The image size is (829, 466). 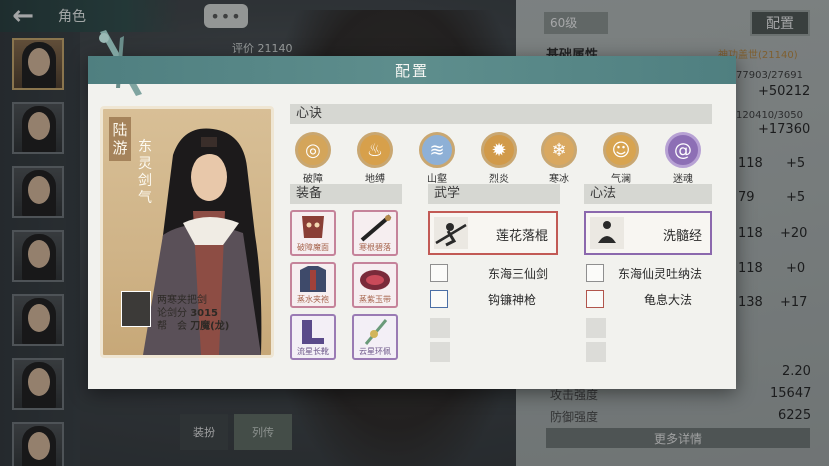 I want to click on method-main-slot: 洗髓经, so click(x=648, y=233).